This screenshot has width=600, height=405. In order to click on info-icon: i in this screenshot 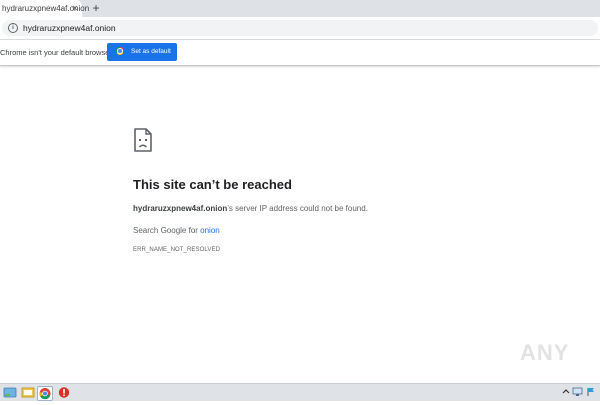, I will do `click(13, 28)`.